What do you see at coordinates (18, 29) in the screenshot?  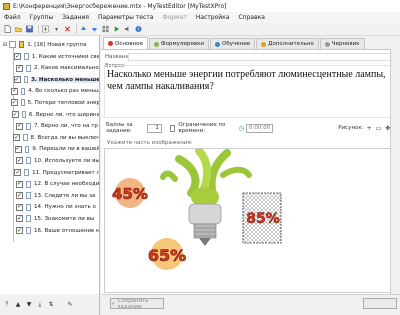 I see `open-folder-icon` at bounding box center [18, 29].